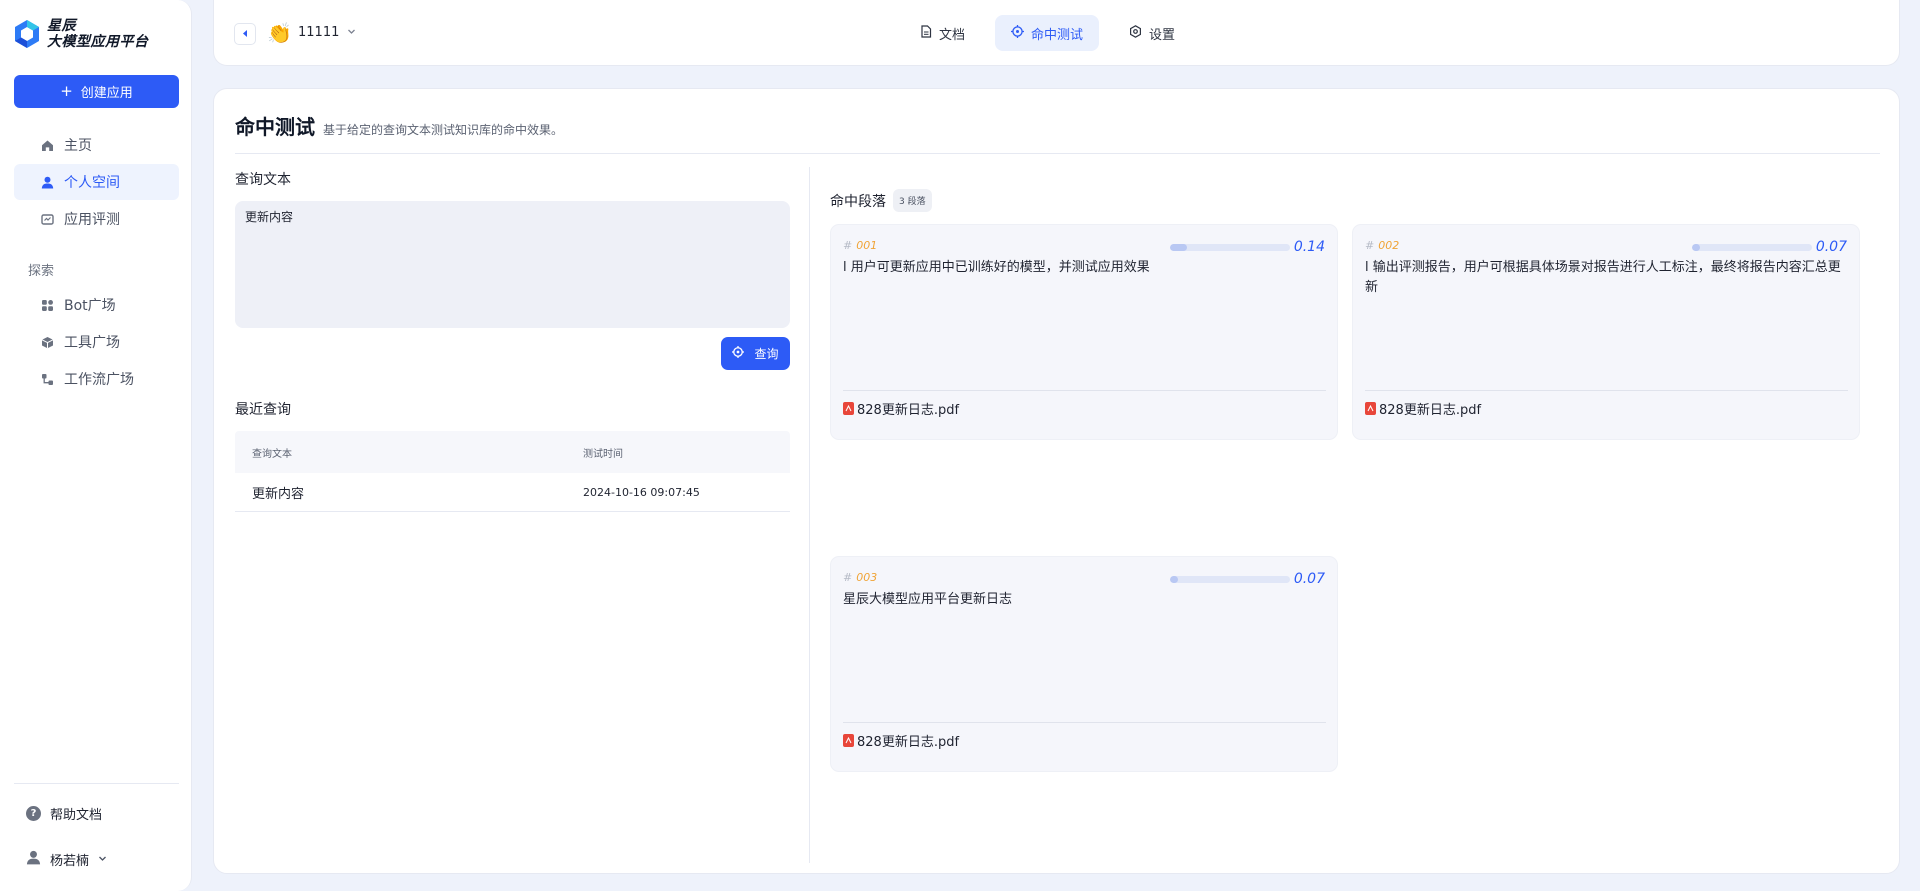 The height and width of the screenshot is (891, 1920). Describe the element at coordinates (512, 452) in the screenshot. I see `table-header: 查询文本 测试时间` at that location.